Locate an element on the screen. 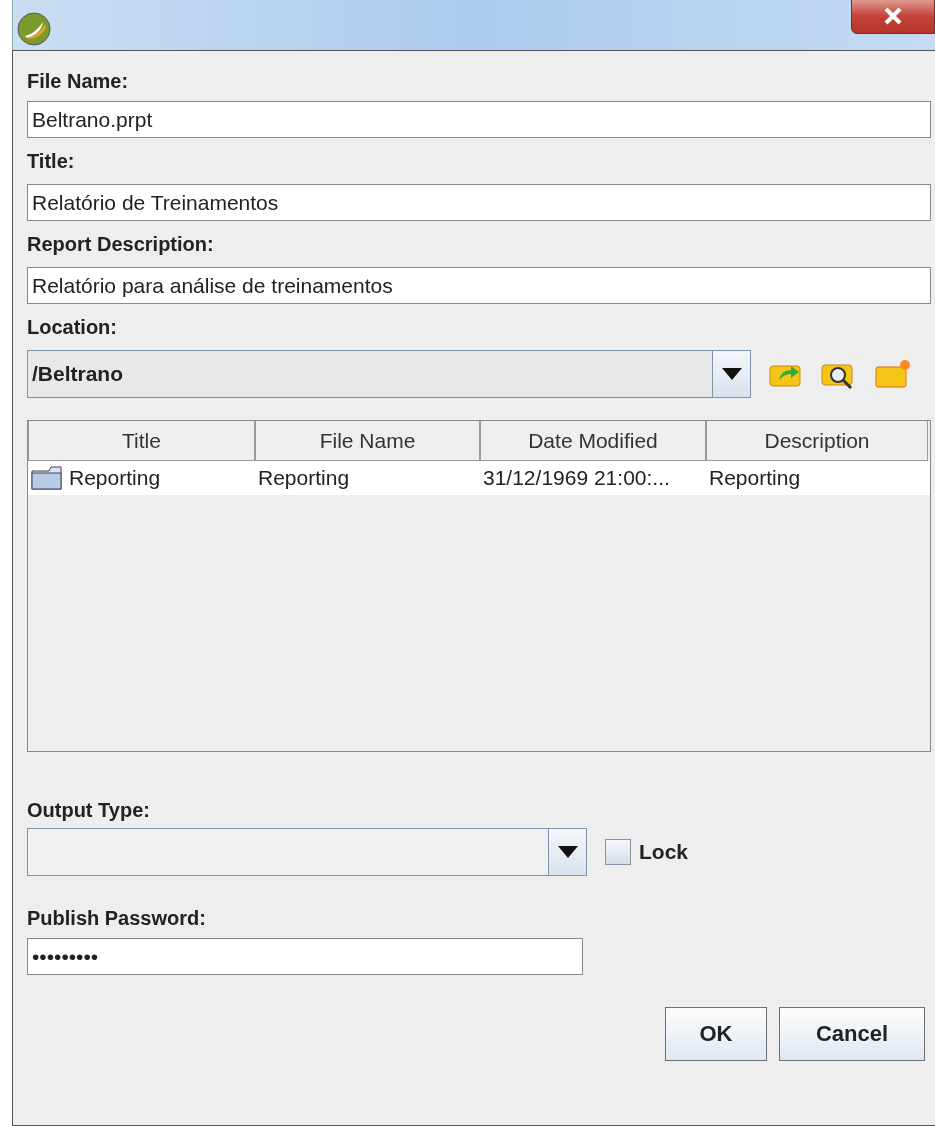 The image size is (935, 1126). column-header: Description is located at coordinates (817, 441).